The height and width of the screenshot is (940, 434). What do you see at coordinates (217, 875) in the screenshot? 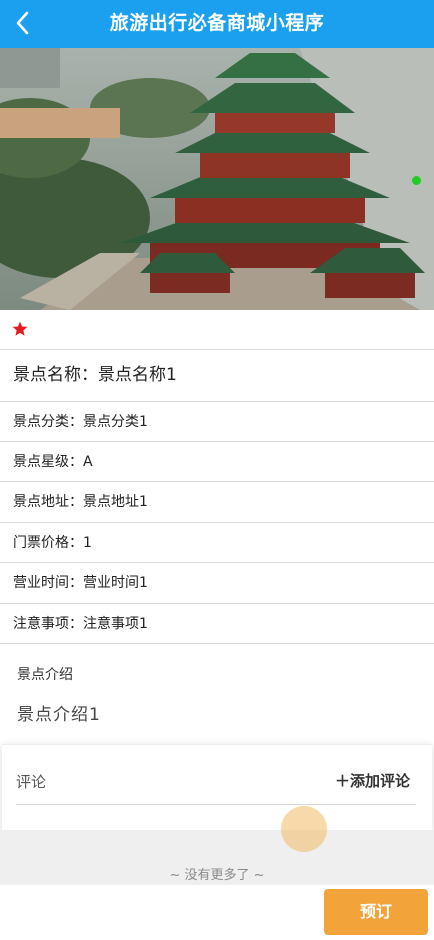
I see `no-more-text: ~ 没有更多了 ~` at bounding box center [217, 875].